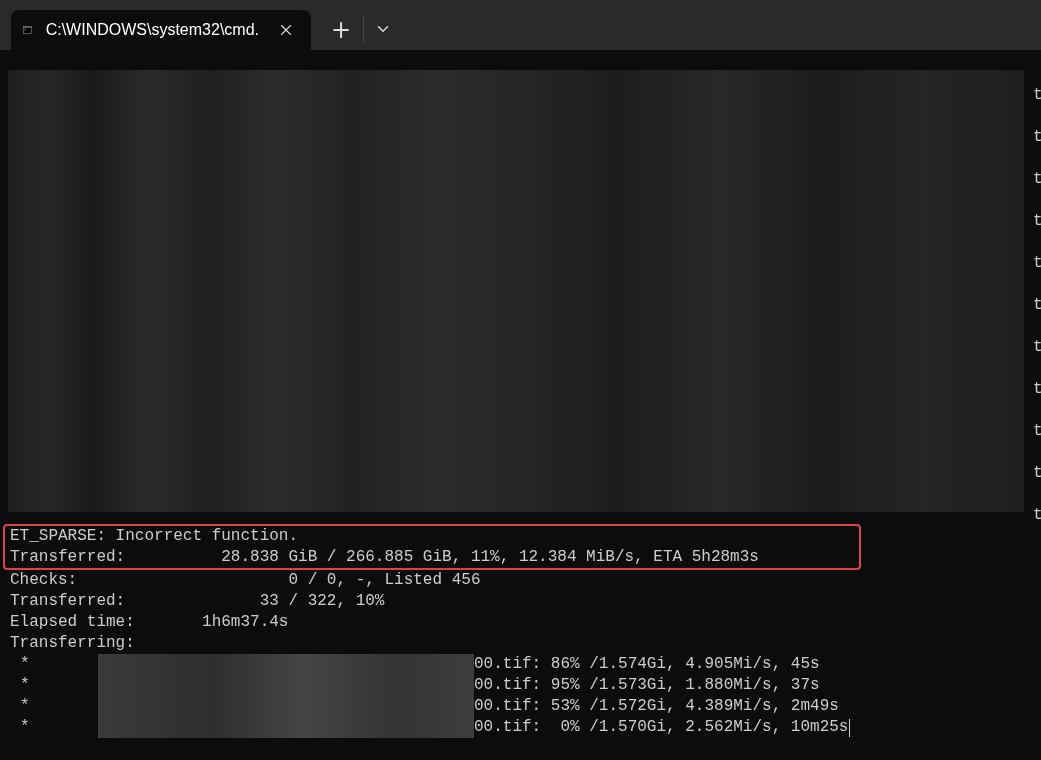  I want to click on tab-title: C:\WINDOWS\system32\cmd., so click(152, 30).